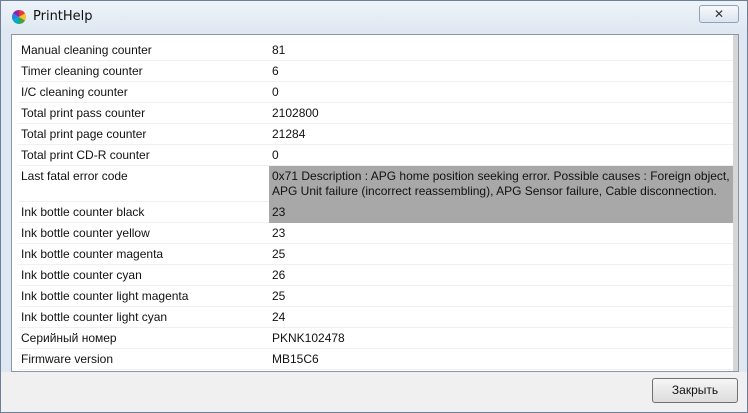 Image resolution: width=748 pixels, height=413 pixels. Describe the element at coordinates (295, 113) in the screenshot. I see `row-value: 2102800` at that location.